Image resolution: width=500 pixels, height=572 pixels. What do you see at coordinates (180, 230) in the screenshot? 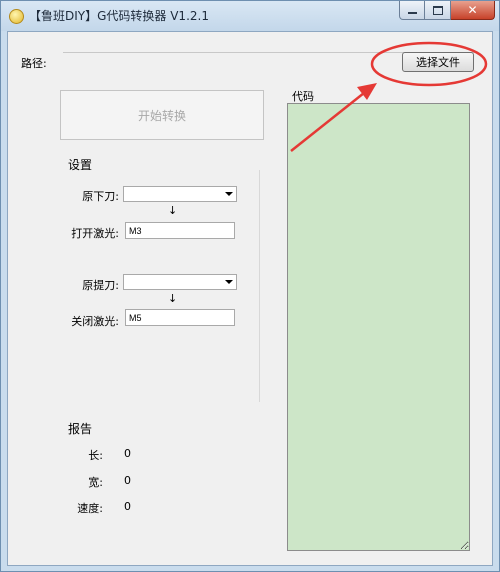
I see `laser-on-input` at bounding box center [180, 230].